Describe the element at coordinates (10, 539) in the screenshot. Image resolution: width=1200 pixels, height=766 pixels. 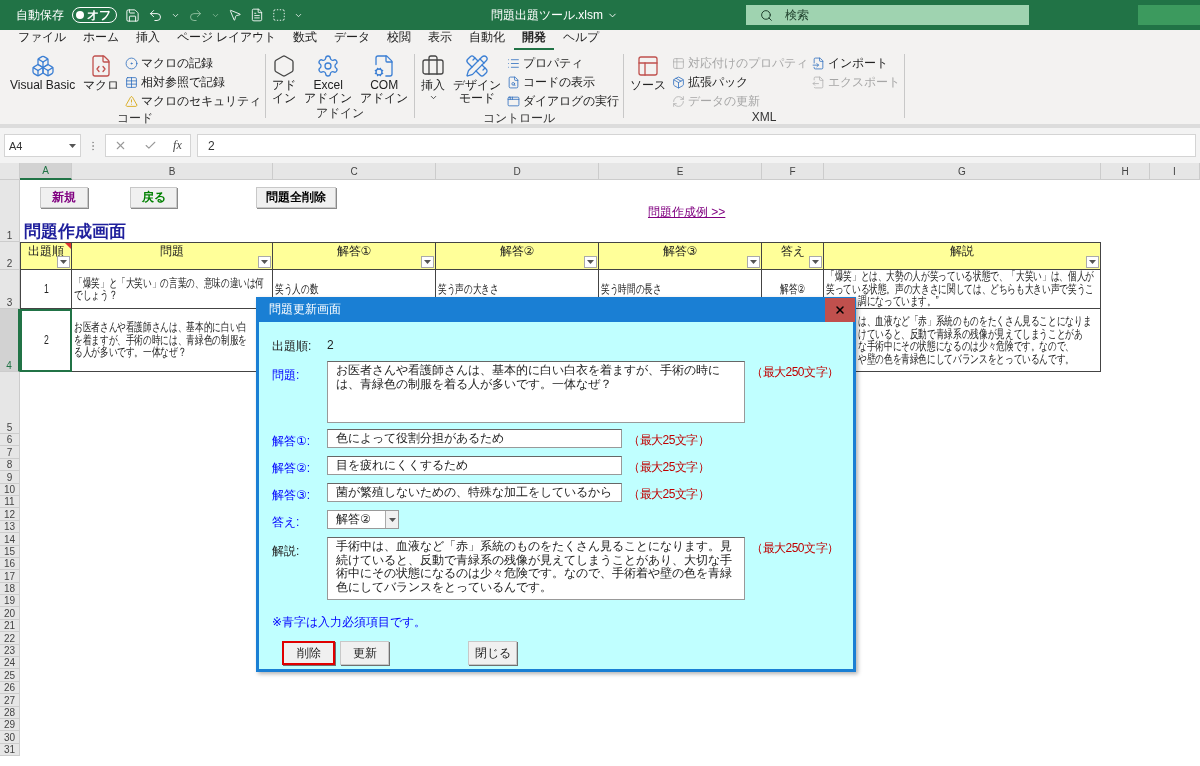
I see `row-header: 14` at that location.